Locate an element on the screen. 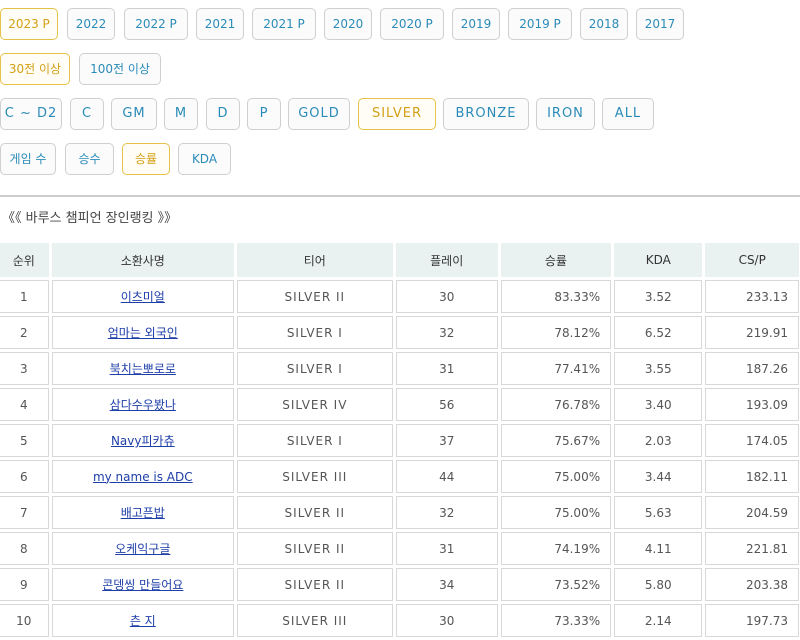 The height and width of the screenshot is (640, 800). filter-tier-all: ALL is located at coordinates (628, 114).